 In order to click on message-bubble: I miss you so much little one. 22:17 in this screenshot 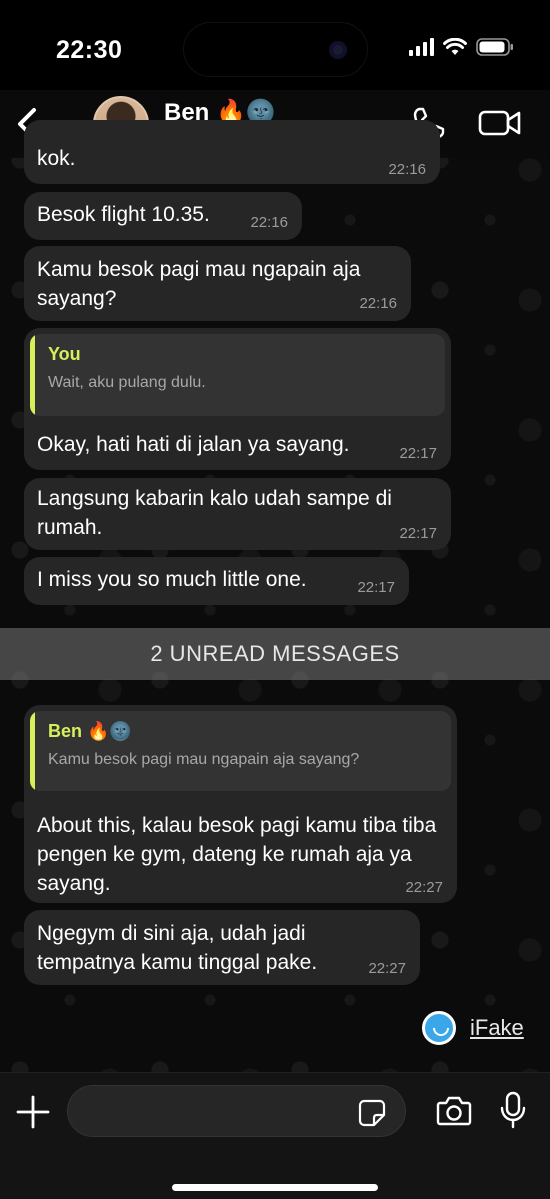, I will do `click(216, 581)`.